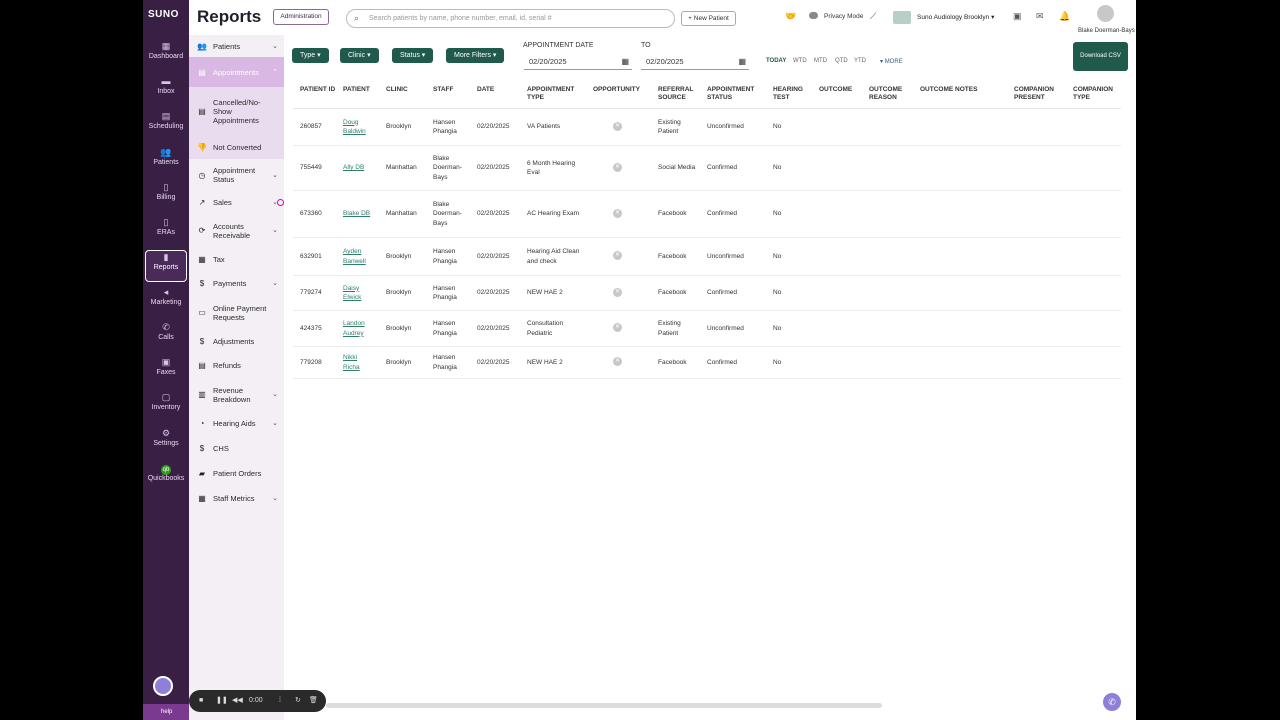 This screenshot has height=720, width=1280. What do you see at coordinates (298, 701) in the screenshot?
I see `restart-icon: ↻` at bounding box center [298, 701].